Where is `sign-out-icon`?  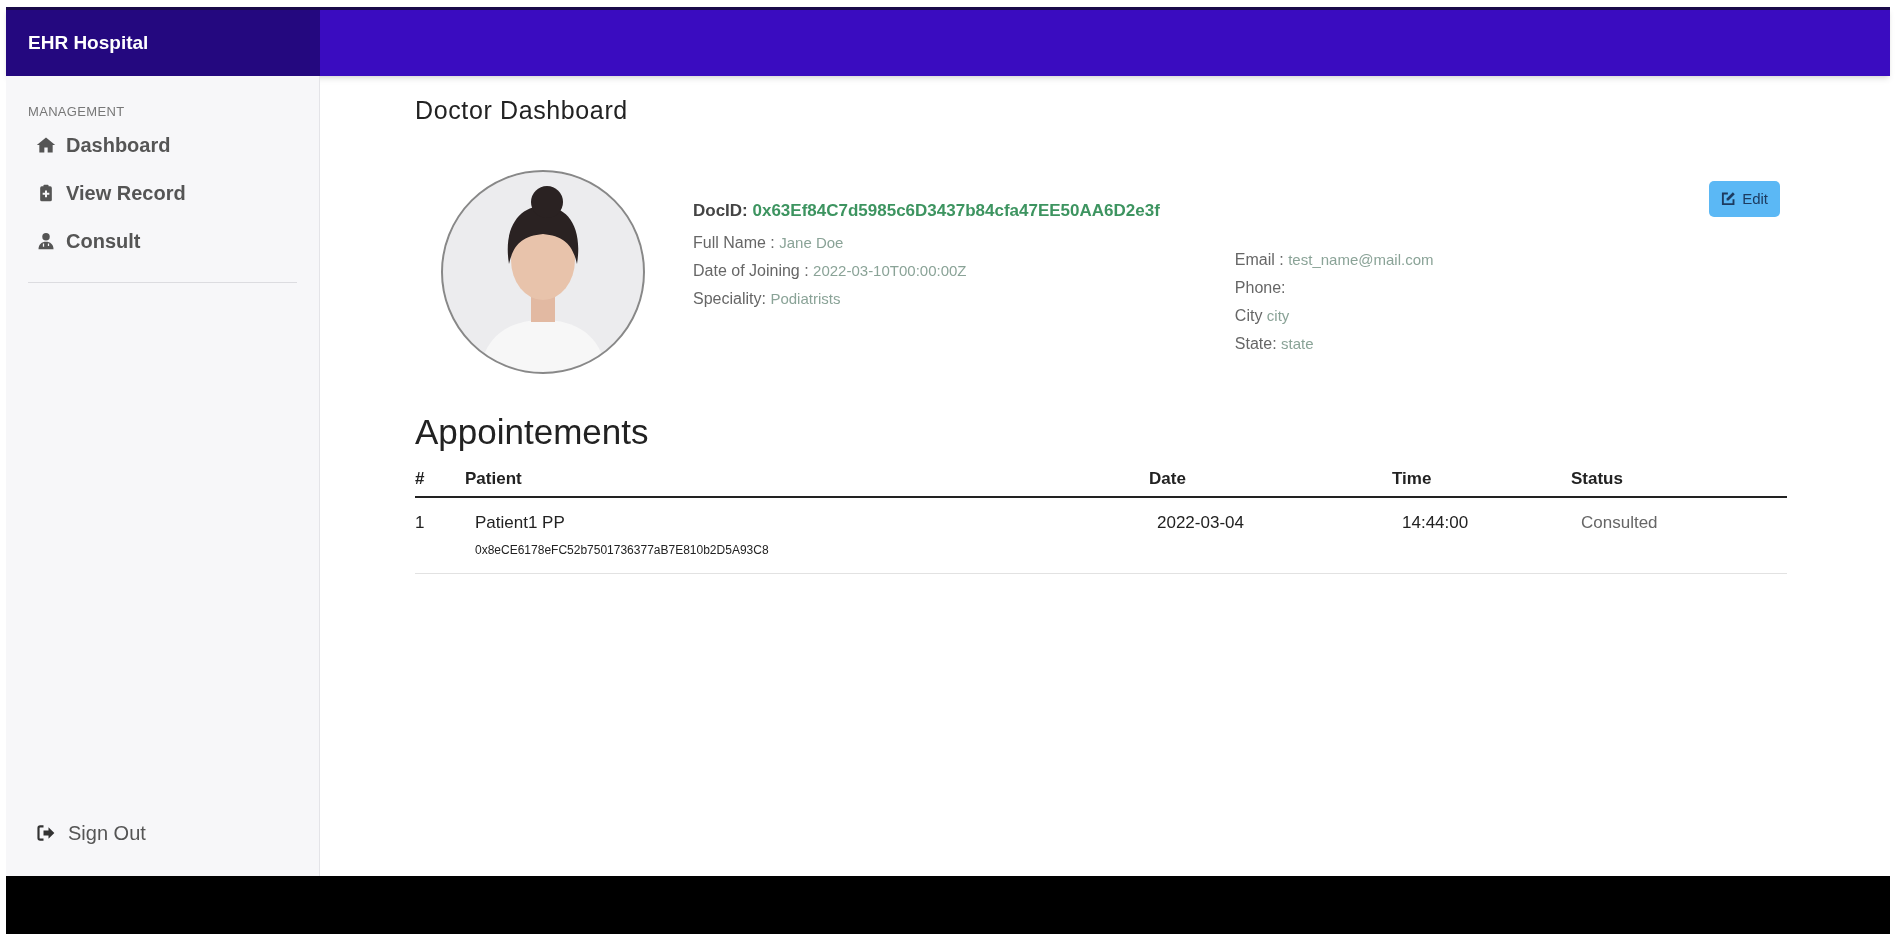
sign-out-icon is located at coordinates (46, 833).